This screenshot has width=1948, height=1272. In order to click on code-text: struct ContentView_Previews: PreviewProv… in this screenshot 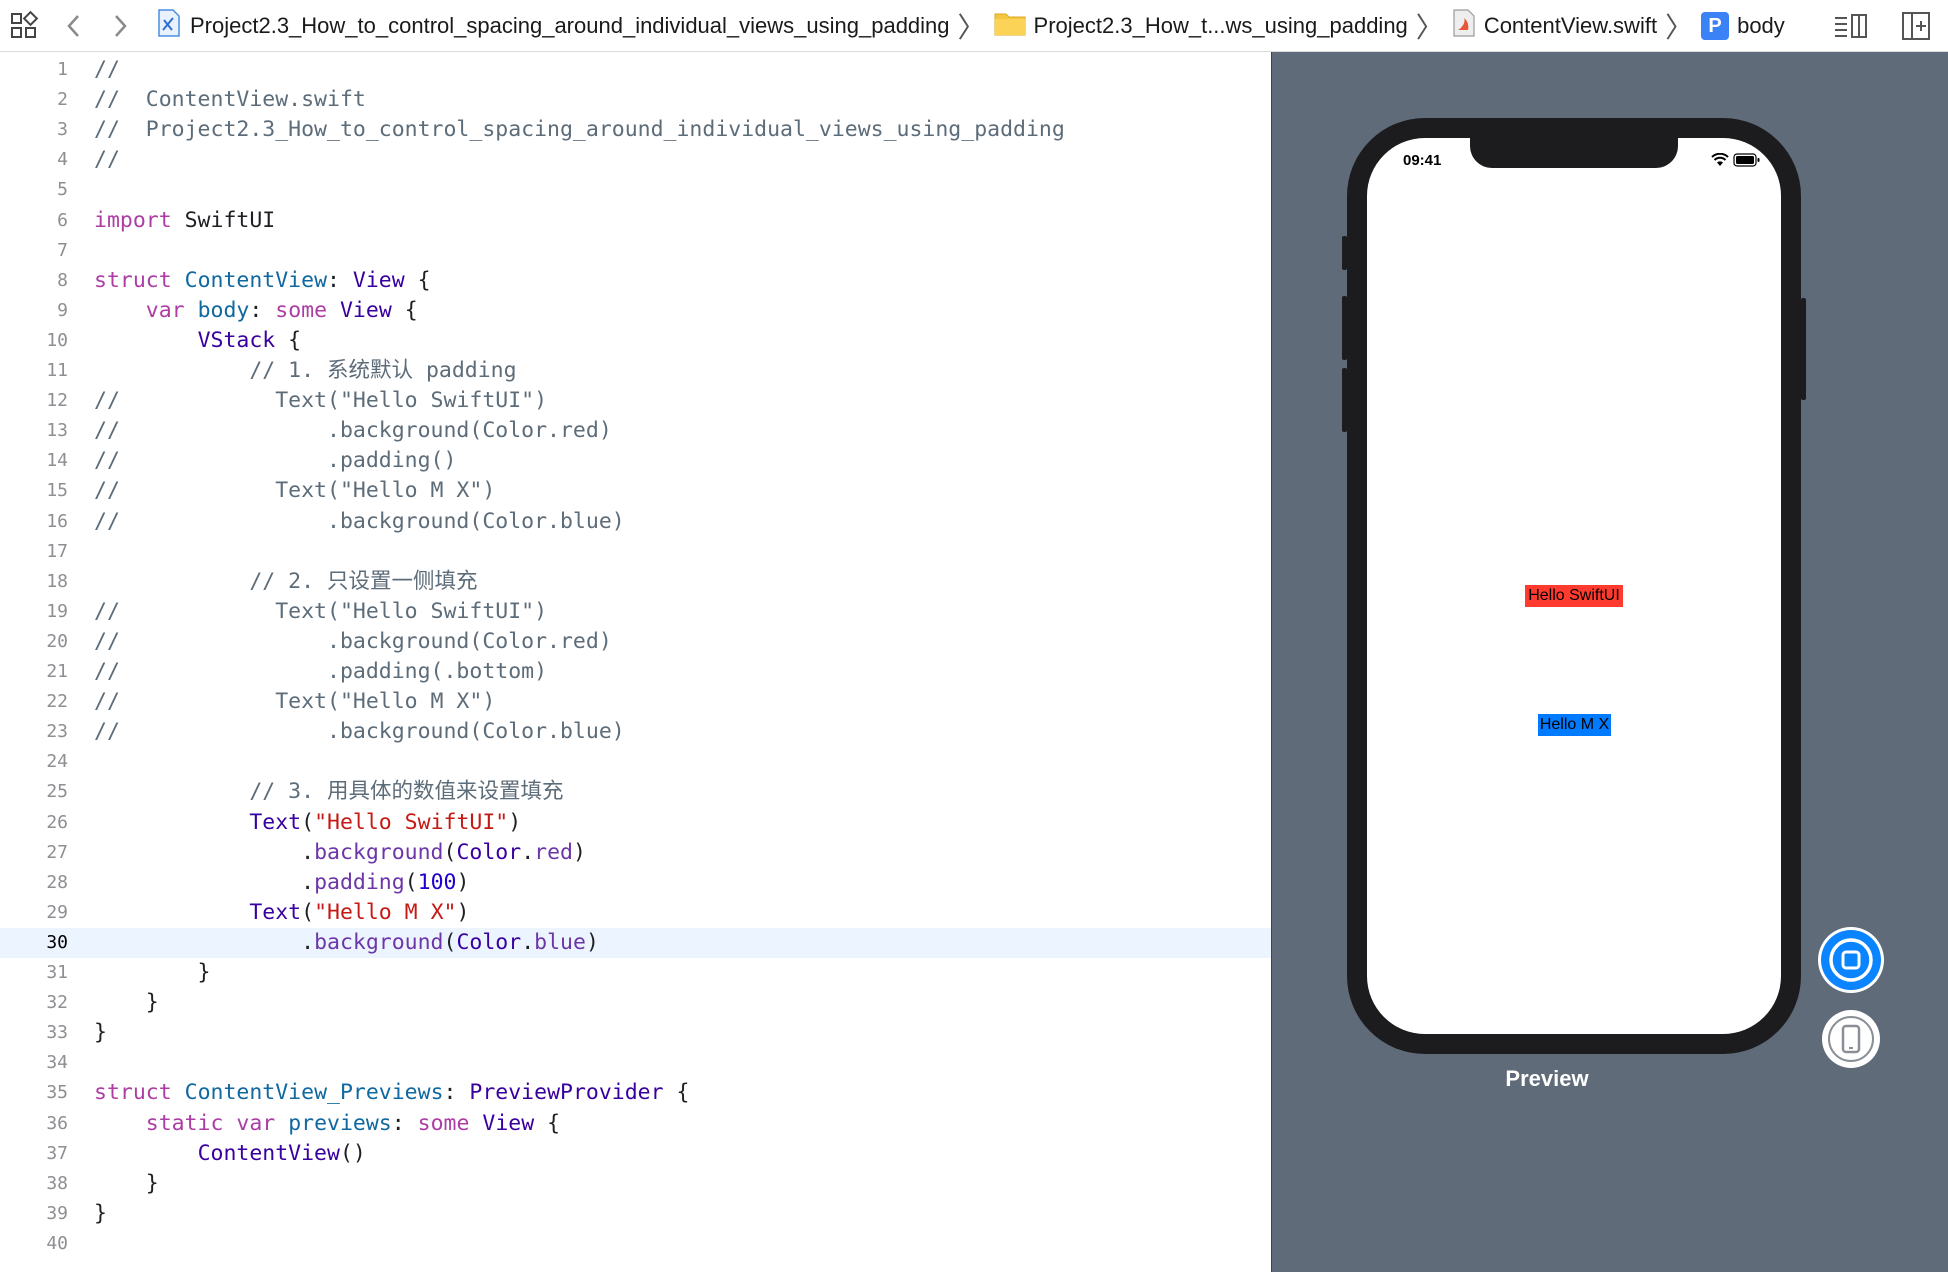, I will do `click(391, 1093)`.